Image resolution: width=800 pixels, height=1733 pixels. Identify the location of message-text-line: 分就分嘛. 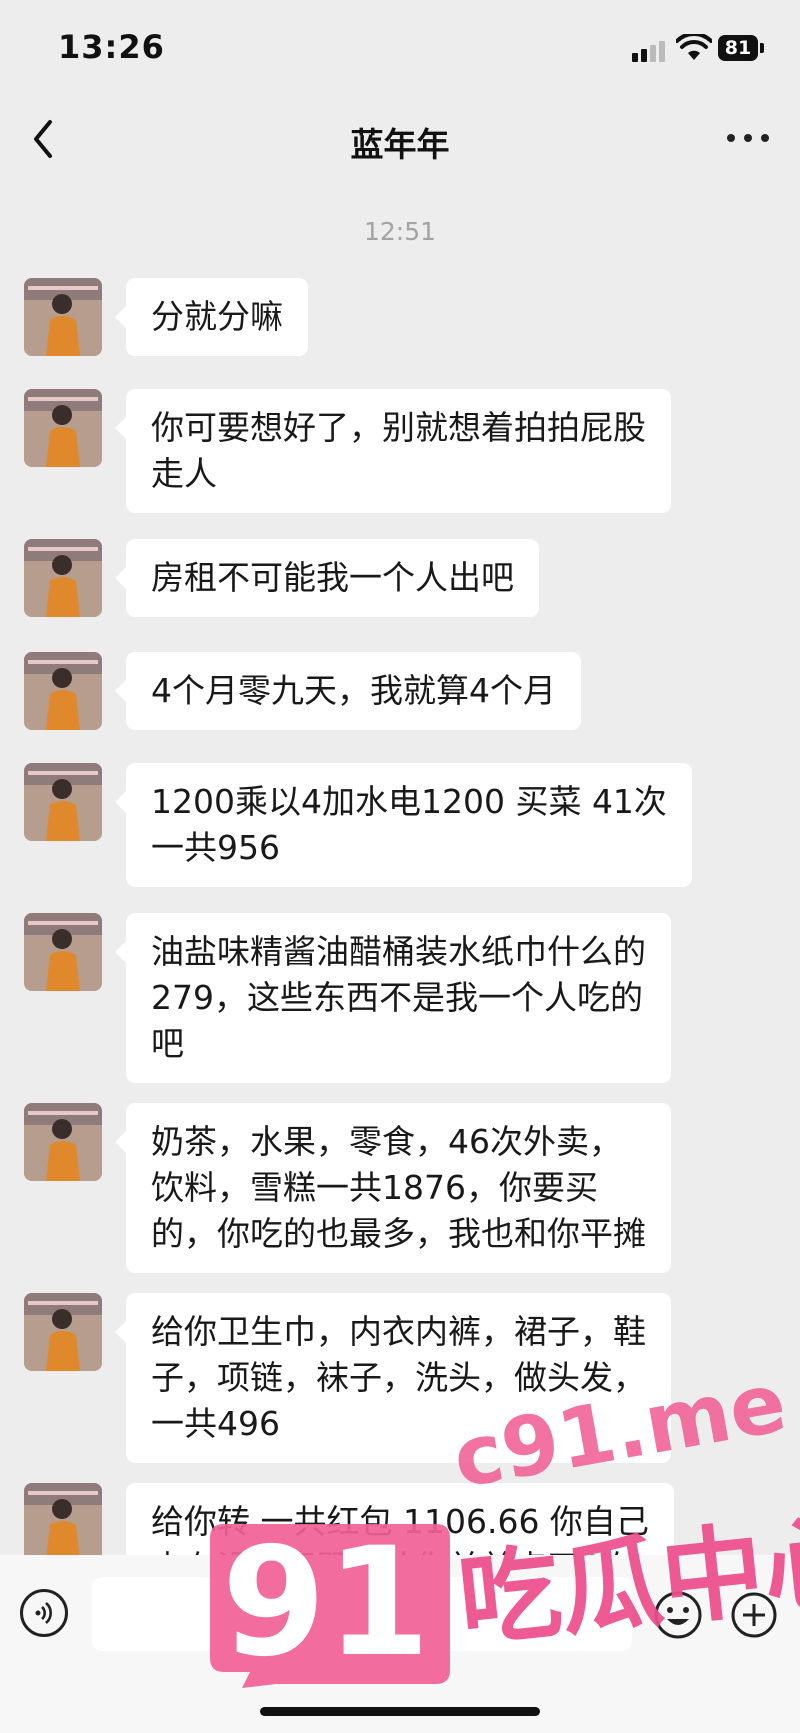
(217, 316).